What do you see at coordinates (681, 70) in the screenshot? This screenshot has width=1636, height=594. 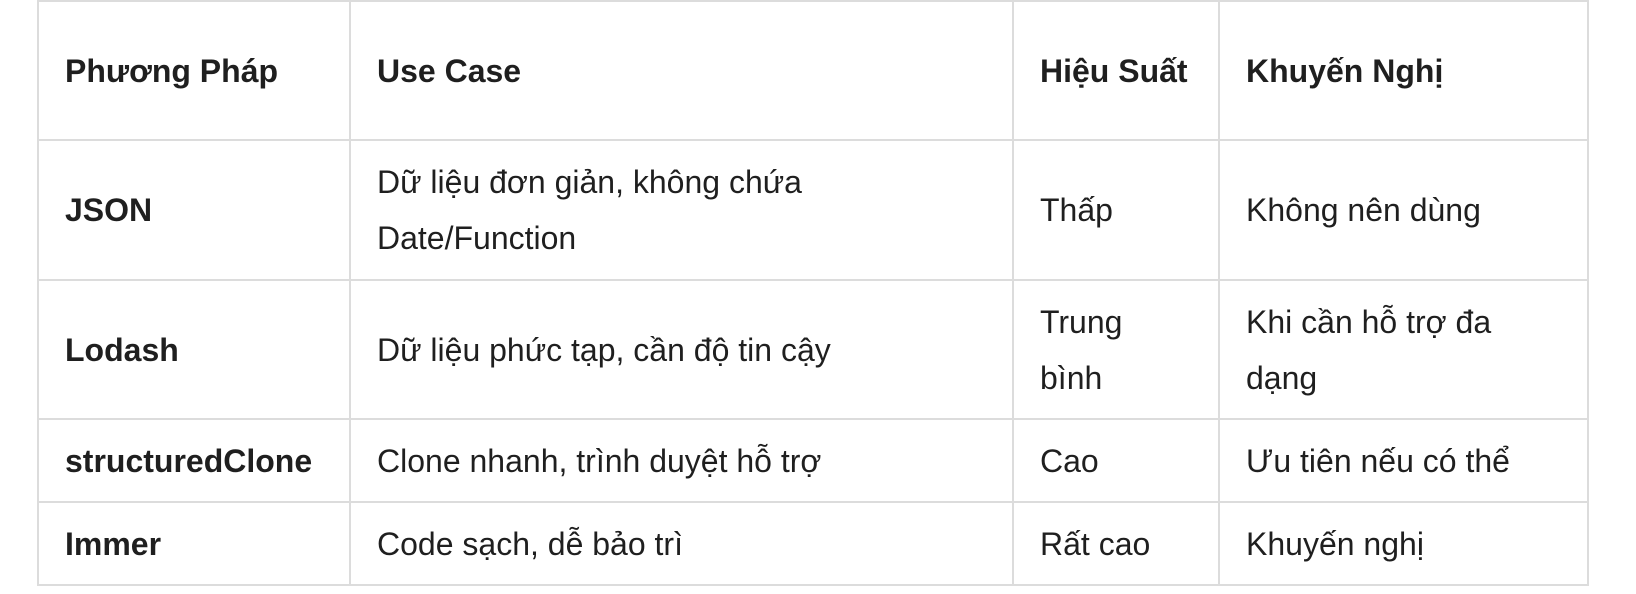 I see `header-use-case: Use Case` at bounding box center [681, 70].